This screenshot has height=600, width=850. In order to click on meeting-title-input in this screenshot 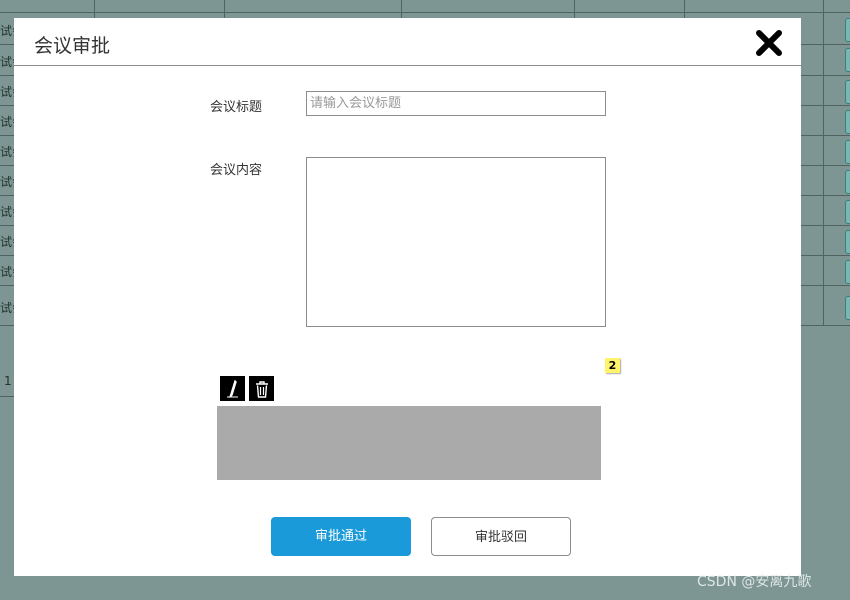, I will do `click(456, 103)`.